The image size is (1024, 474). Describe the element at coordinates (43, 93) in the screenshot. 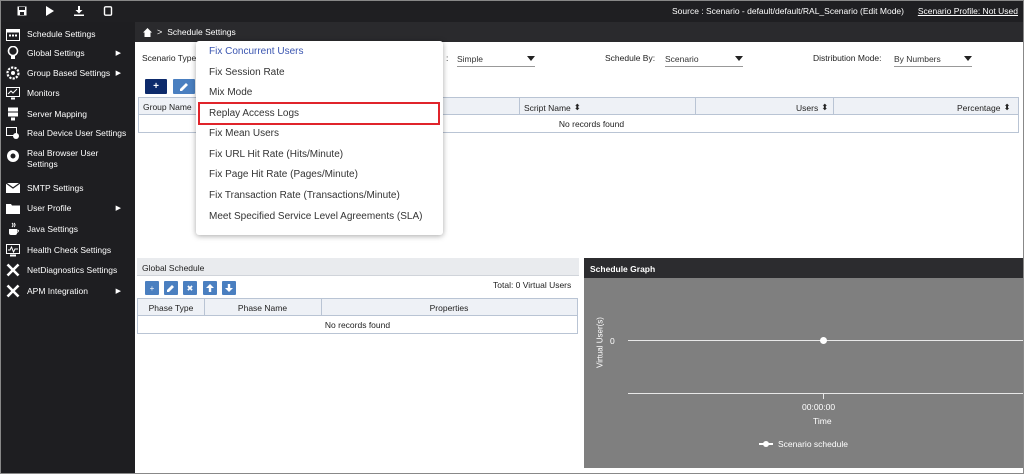

I see `sidebar-item-label: Monitors` at that location.